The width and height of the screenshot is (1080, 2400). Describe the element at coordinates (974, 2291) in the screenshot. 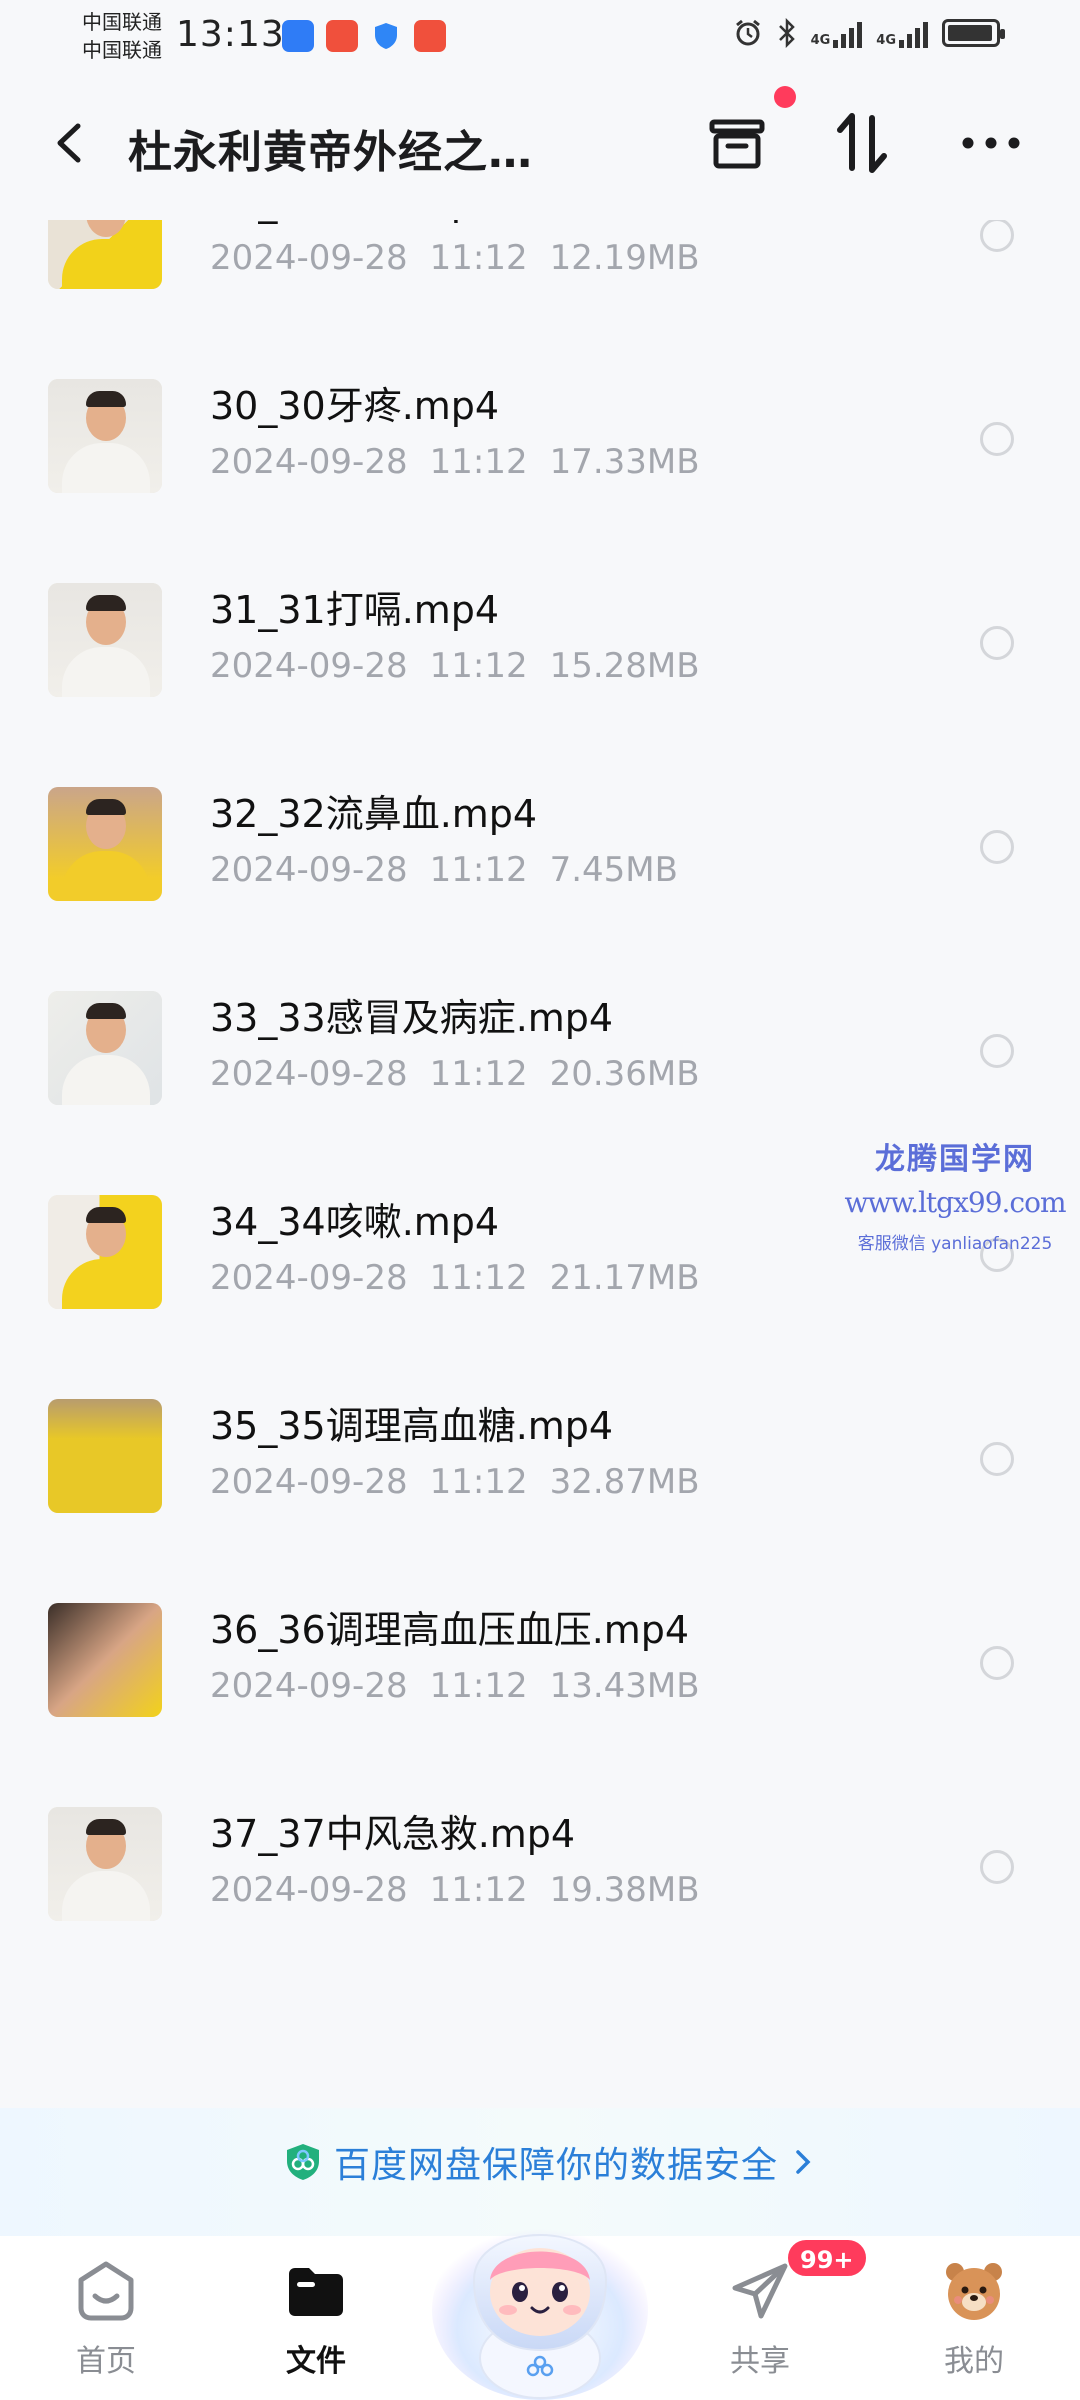

I see `bear-avatar-icon` at that location.